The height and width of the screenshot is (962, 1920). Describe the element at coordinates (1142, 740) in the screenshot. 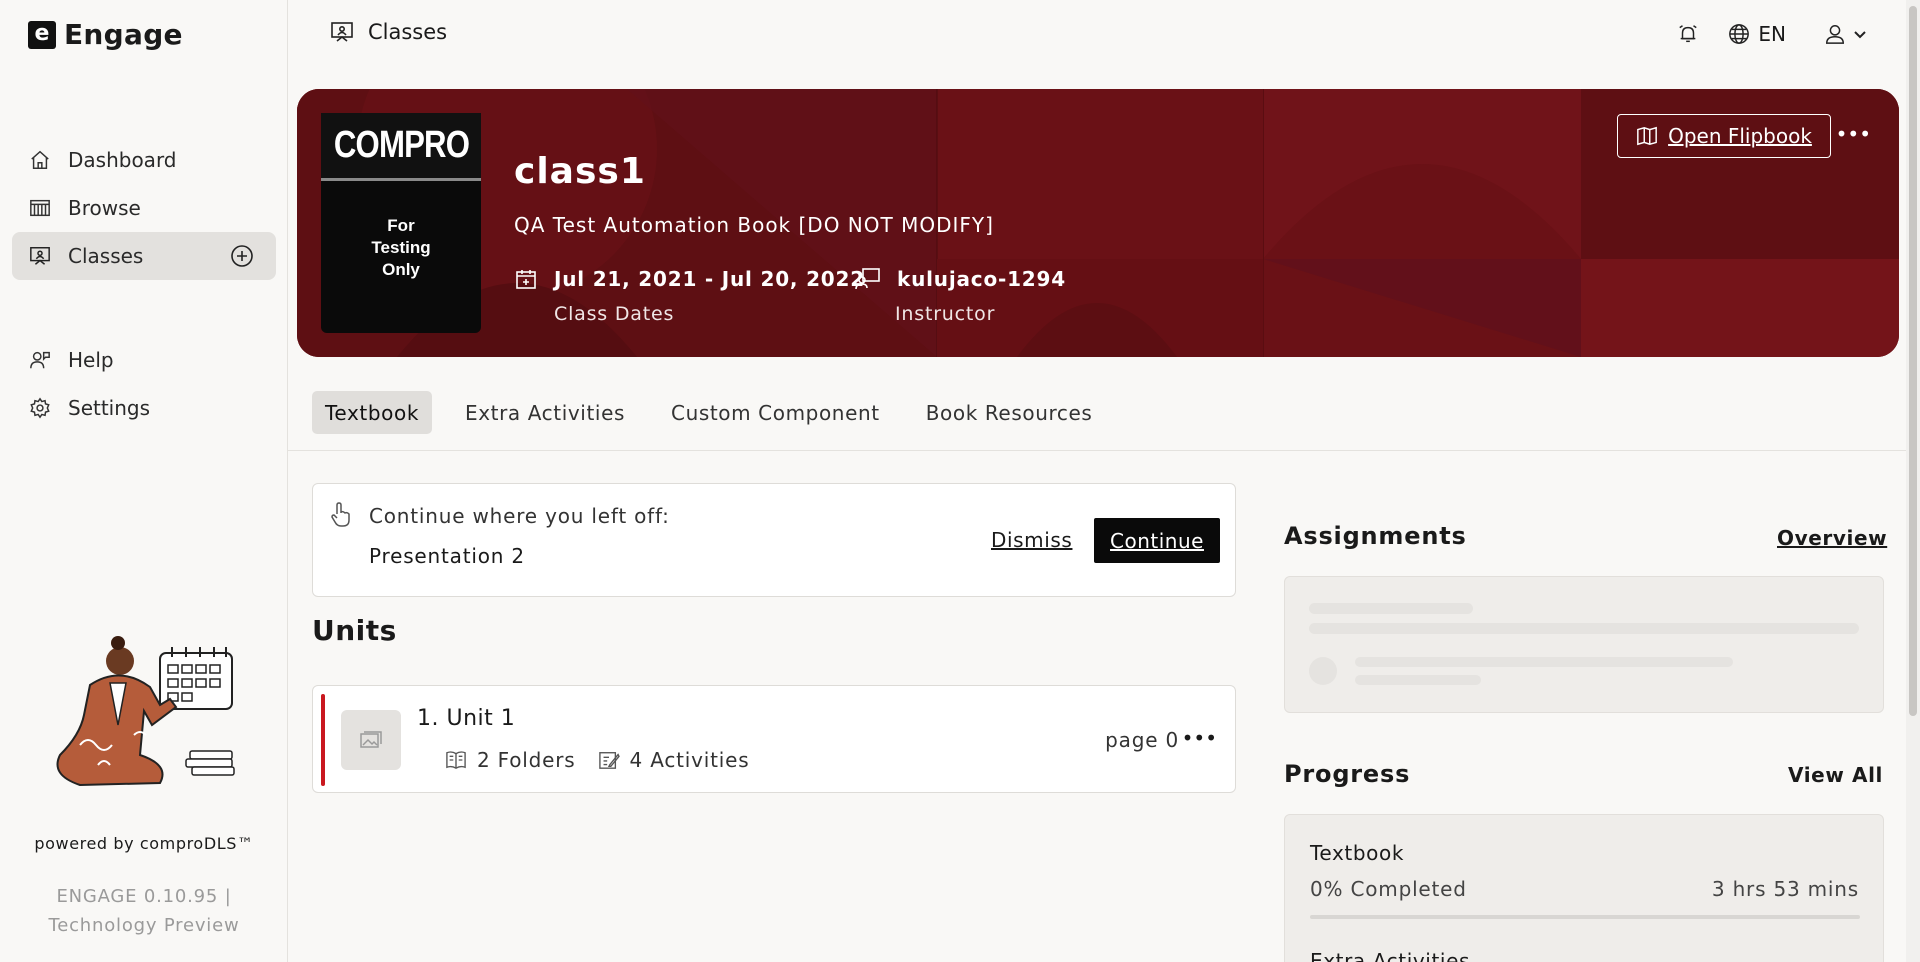

I see `unit-page: page 0` at that location.